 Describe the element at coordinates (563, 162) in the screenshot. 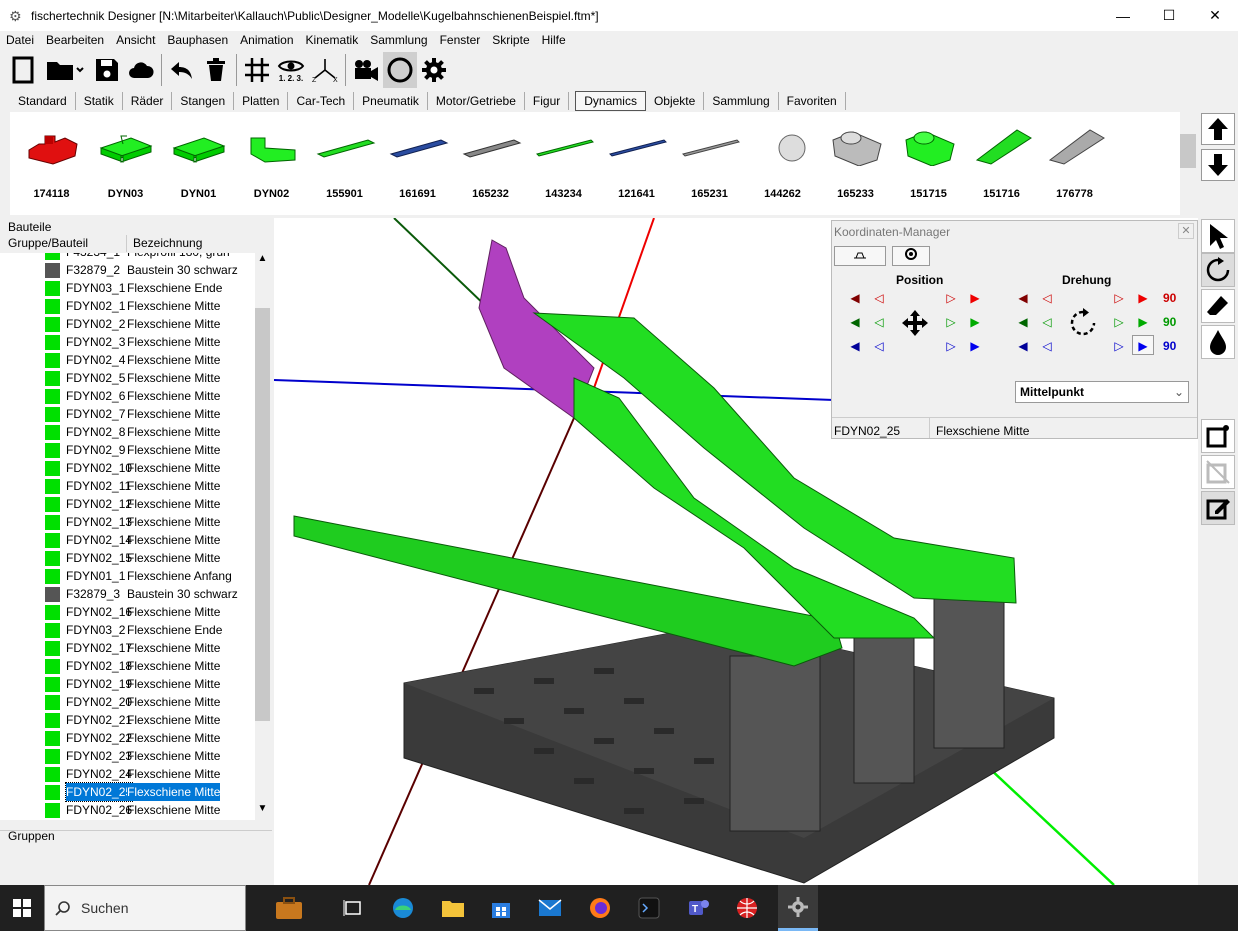

I see `part-143234: 143234` at that location.